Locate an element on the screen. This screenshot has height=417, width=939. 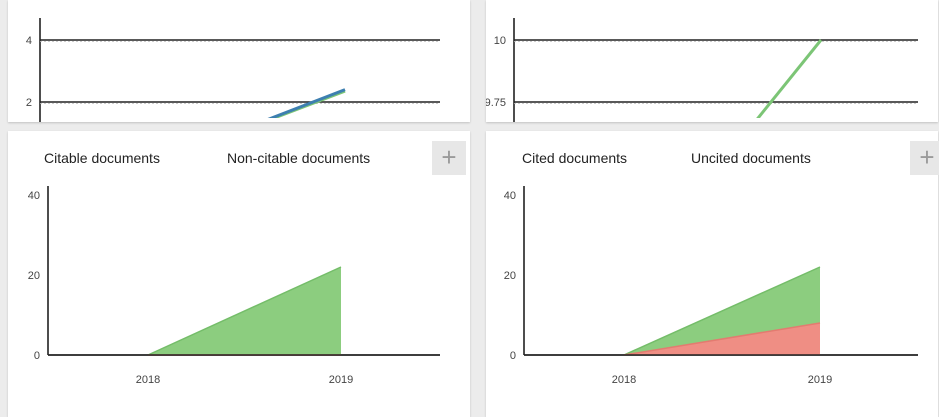
top-right-chart-card: 9.75 10 is located at coordinates (712, 61).